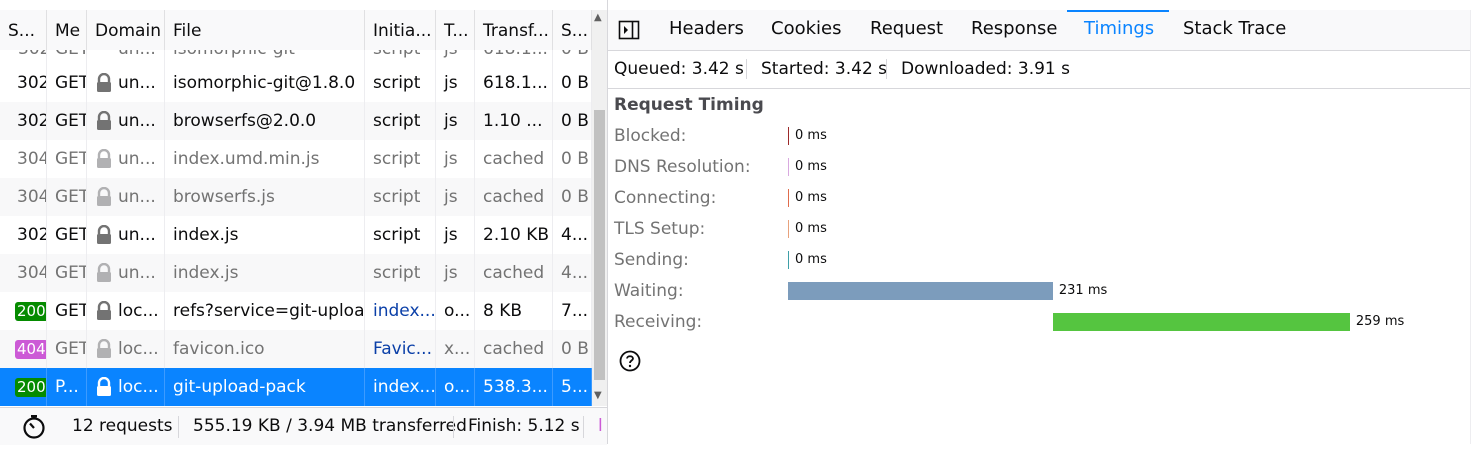  What do you see at coordinates (600, 426) in the screenshot?
I see `load-time-clipped: l` at bounding box center [600, 426].